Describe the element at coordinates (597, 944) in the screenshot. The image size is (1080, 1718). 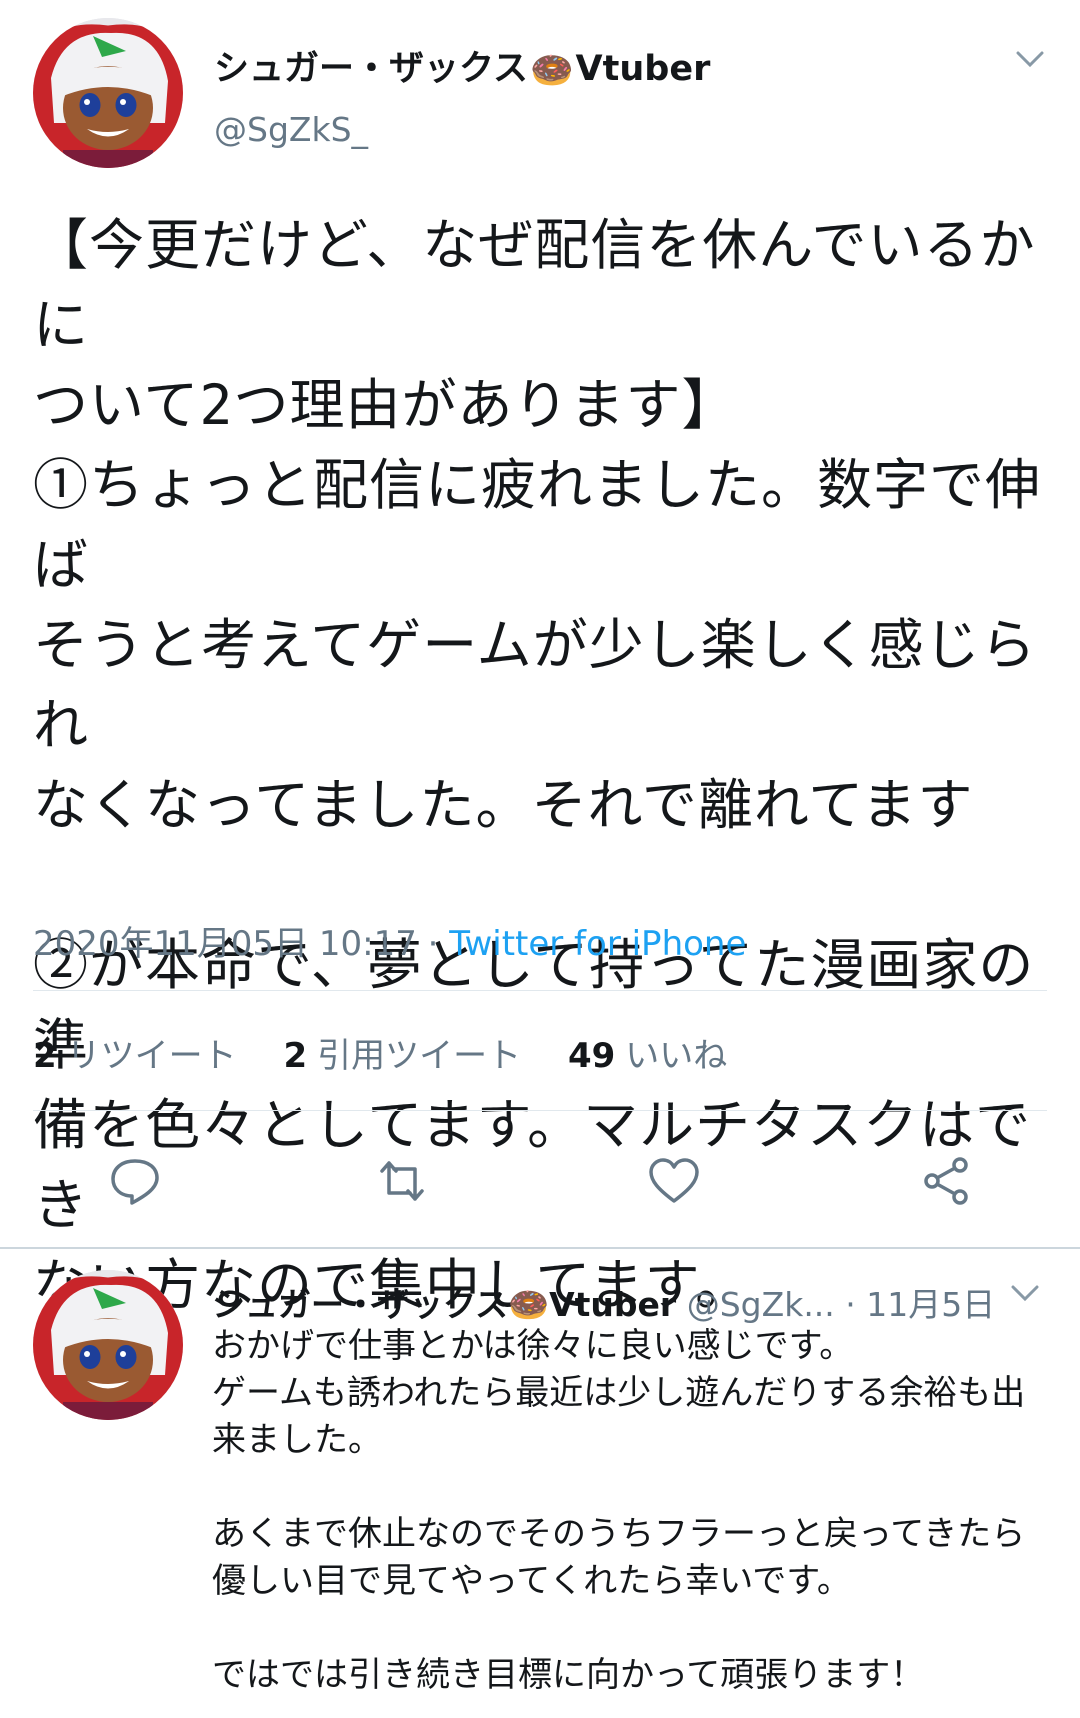
I see `tweet-source-link: Twitter for iPhone` at that location.